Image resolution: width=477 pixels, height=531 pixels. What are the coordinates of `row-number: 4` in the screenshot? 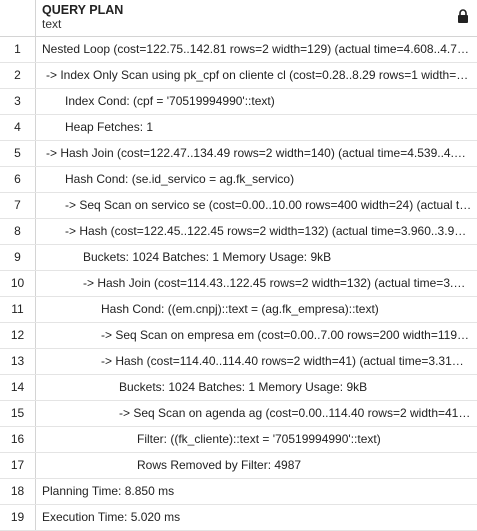 It's located at (18, 127).